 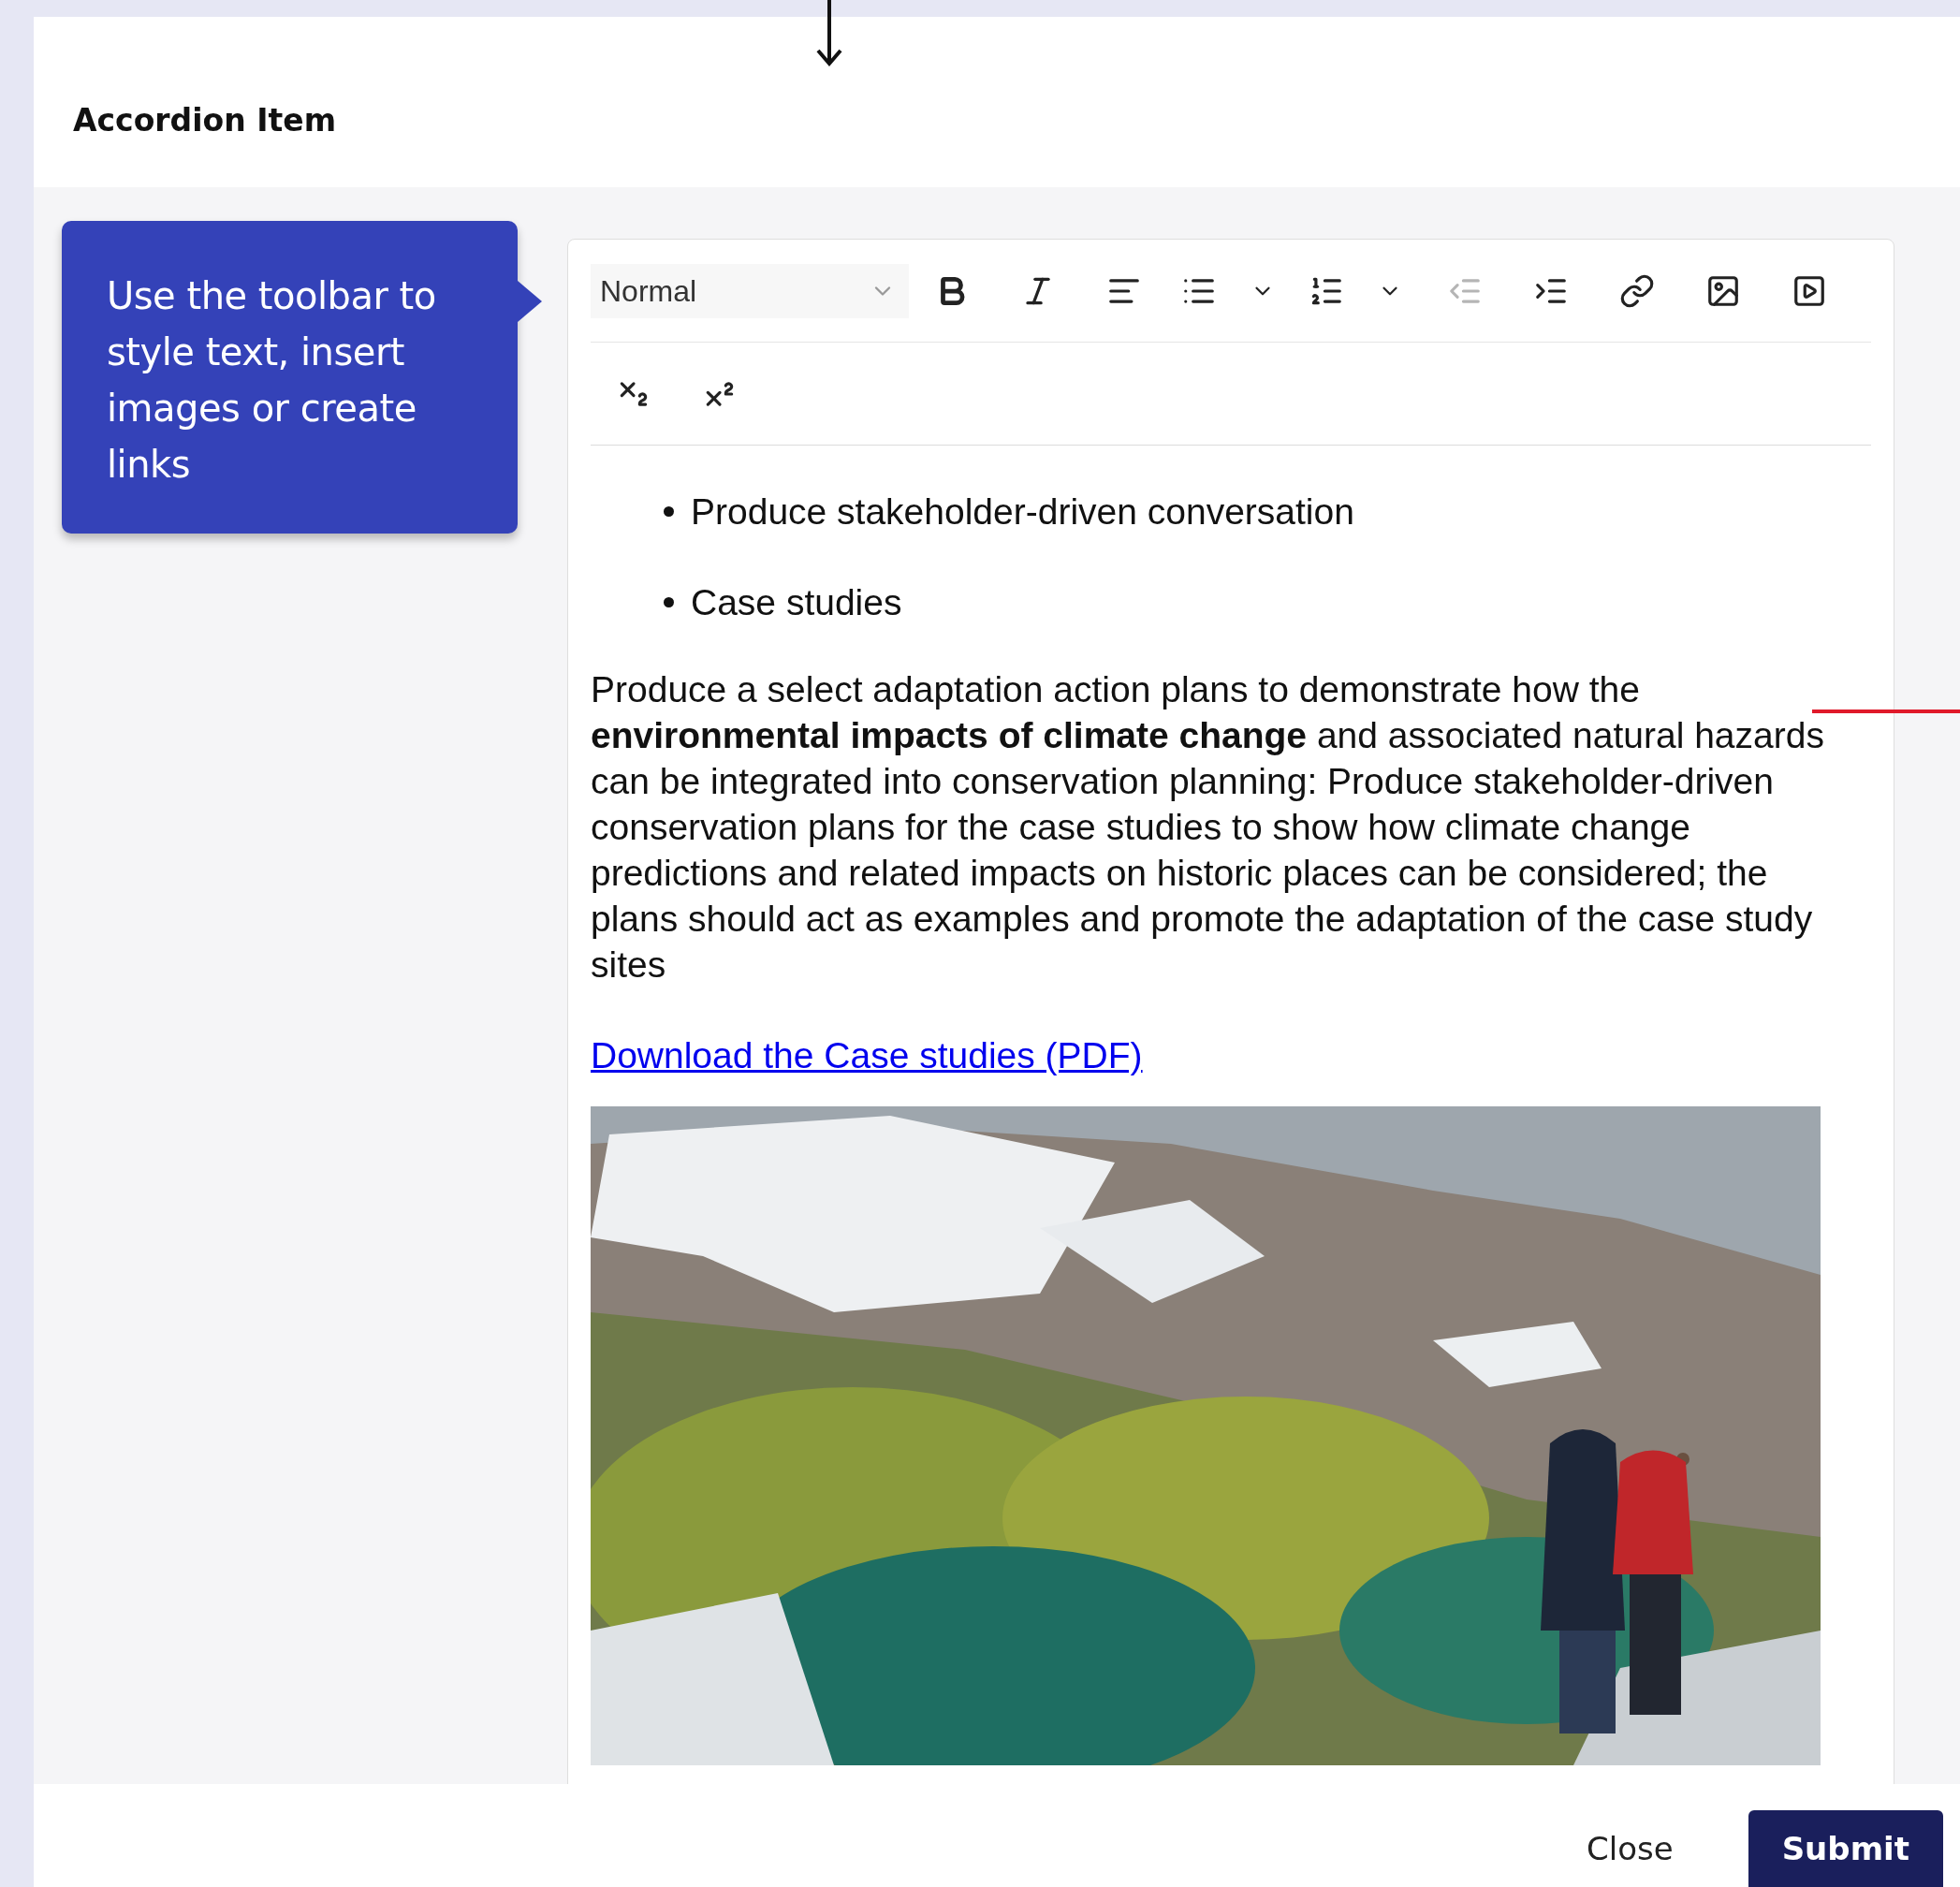 What do you see at coordinates (204, 121) in the screenshot?
I see `dialog-title: Accordion Item` at bounding box center [204, 121].